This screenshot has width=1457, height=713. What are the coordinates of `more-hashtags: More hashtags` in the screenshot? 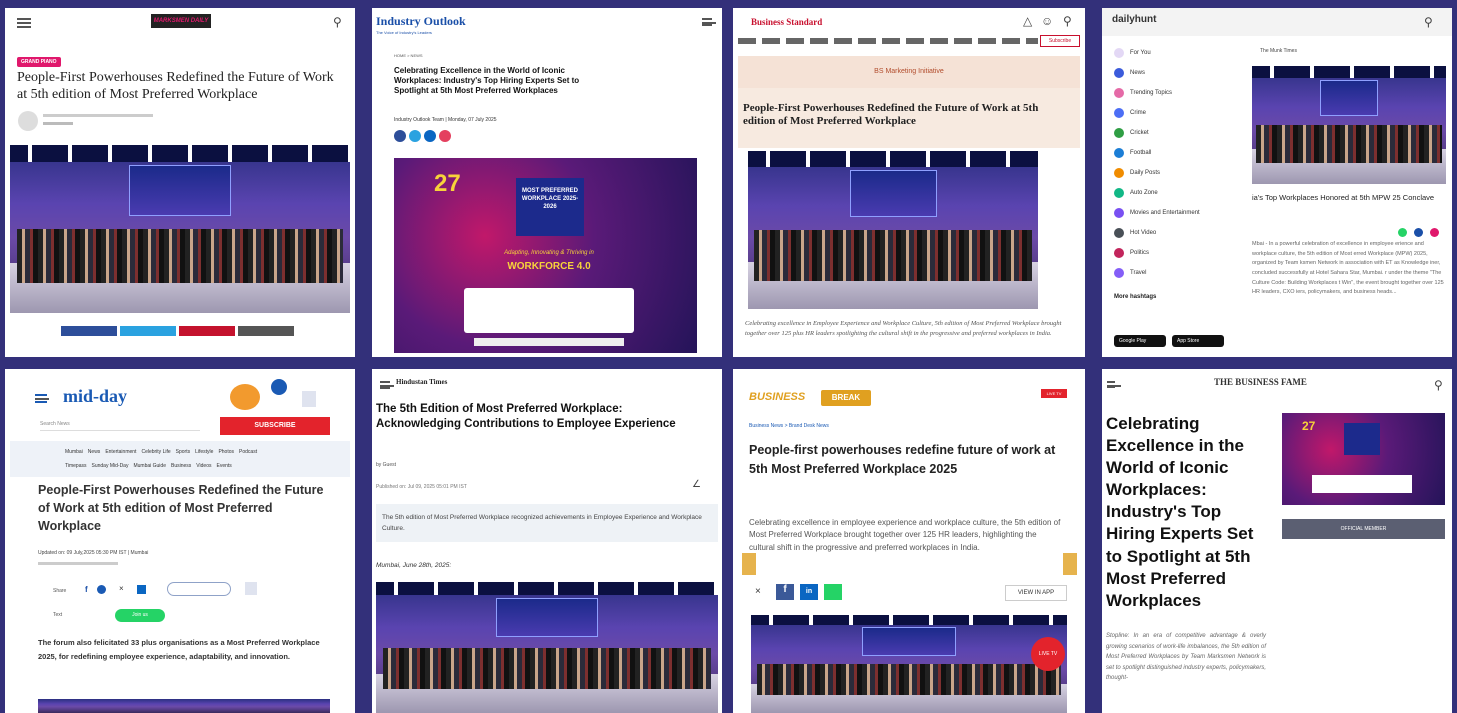 It's located at (1135, 297).